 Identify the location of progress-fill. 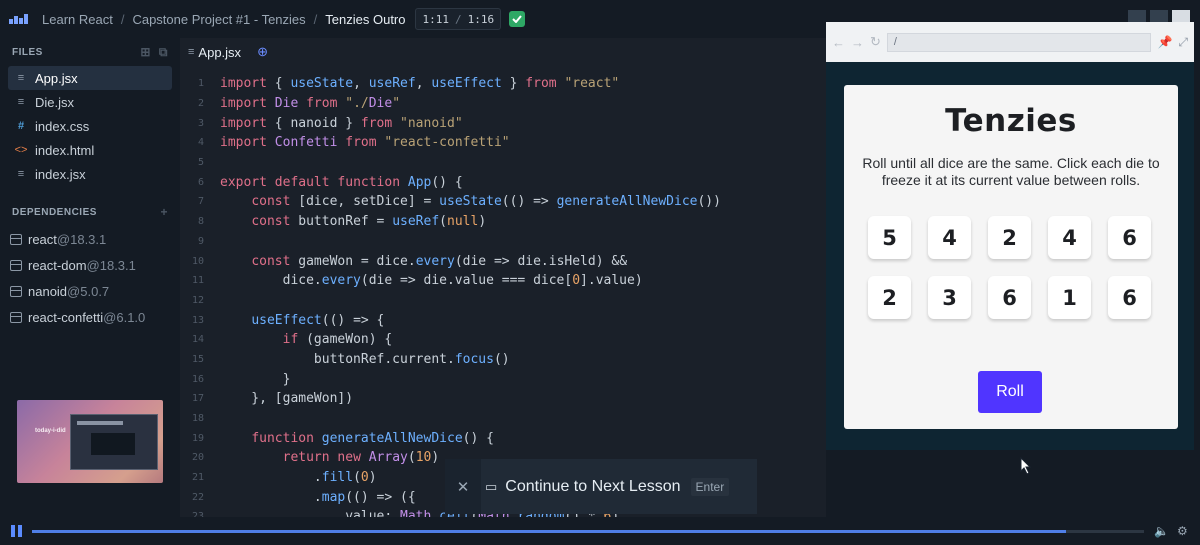
(549, 531).